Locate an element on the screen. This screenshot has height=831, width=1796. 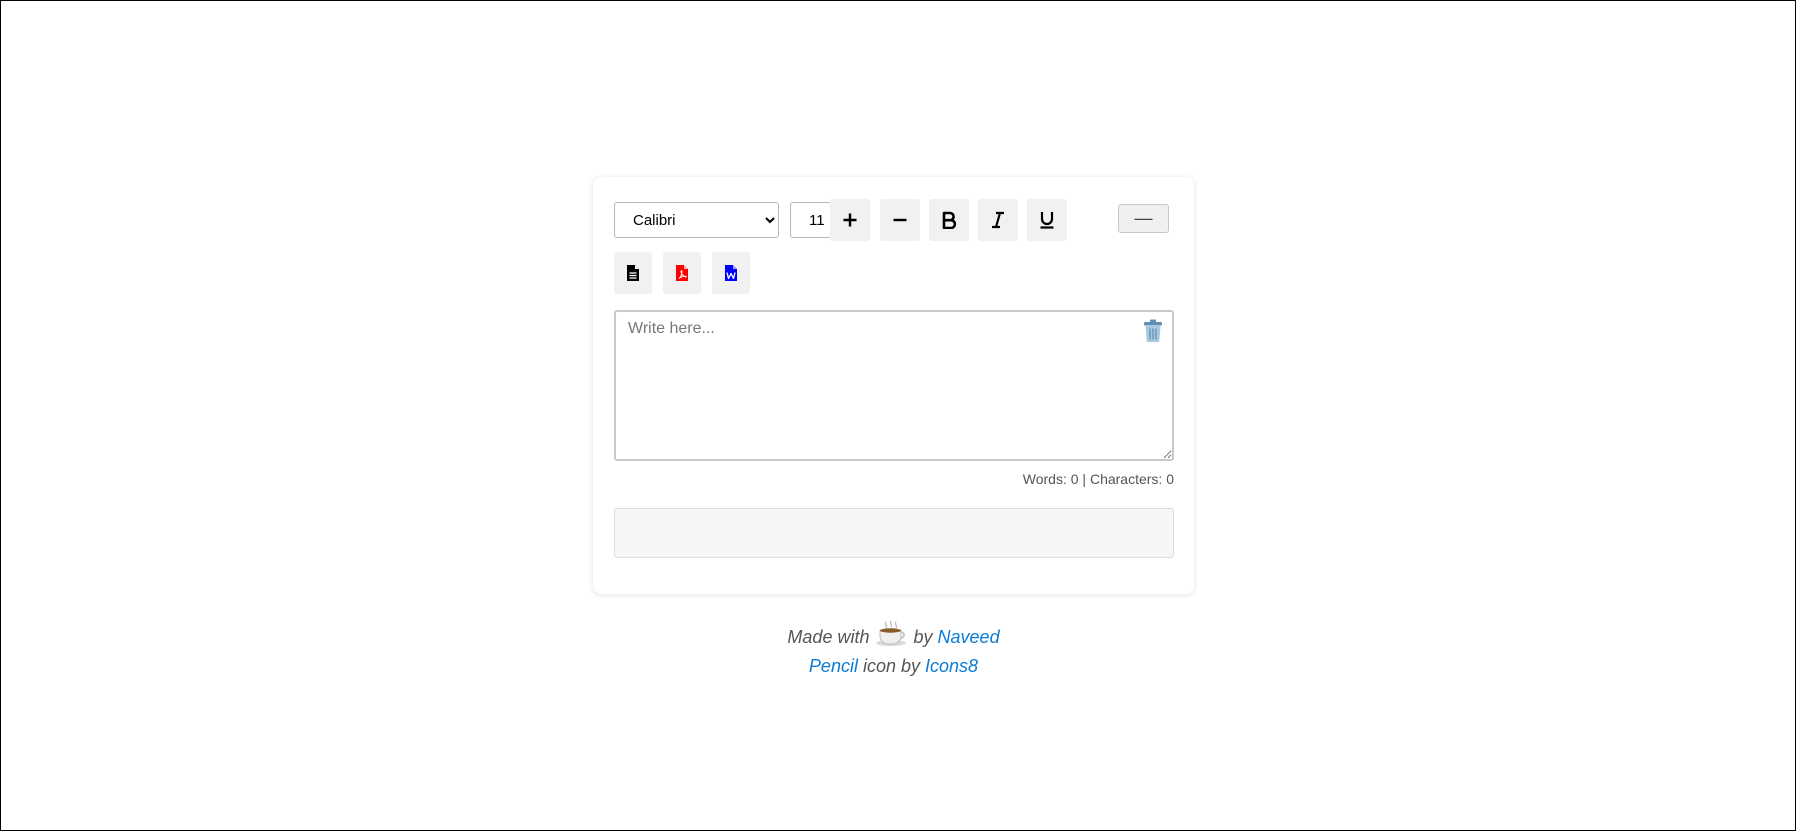
plus-icon is located at coordinates (850, 220).